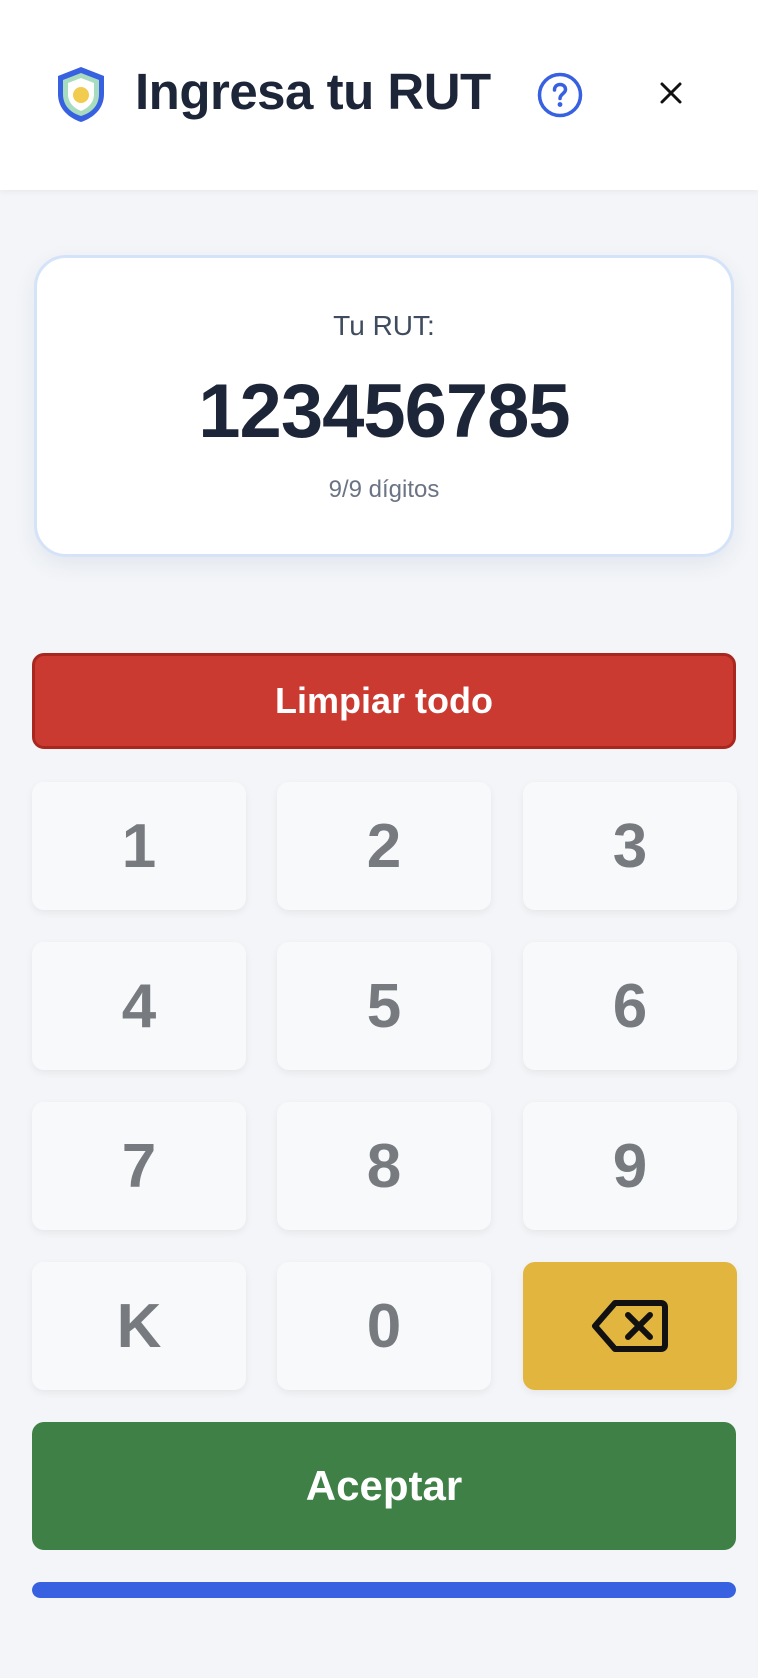 This screenshot has height=1678, width=758. I want to click on progress-bar, so click(384, 1590).